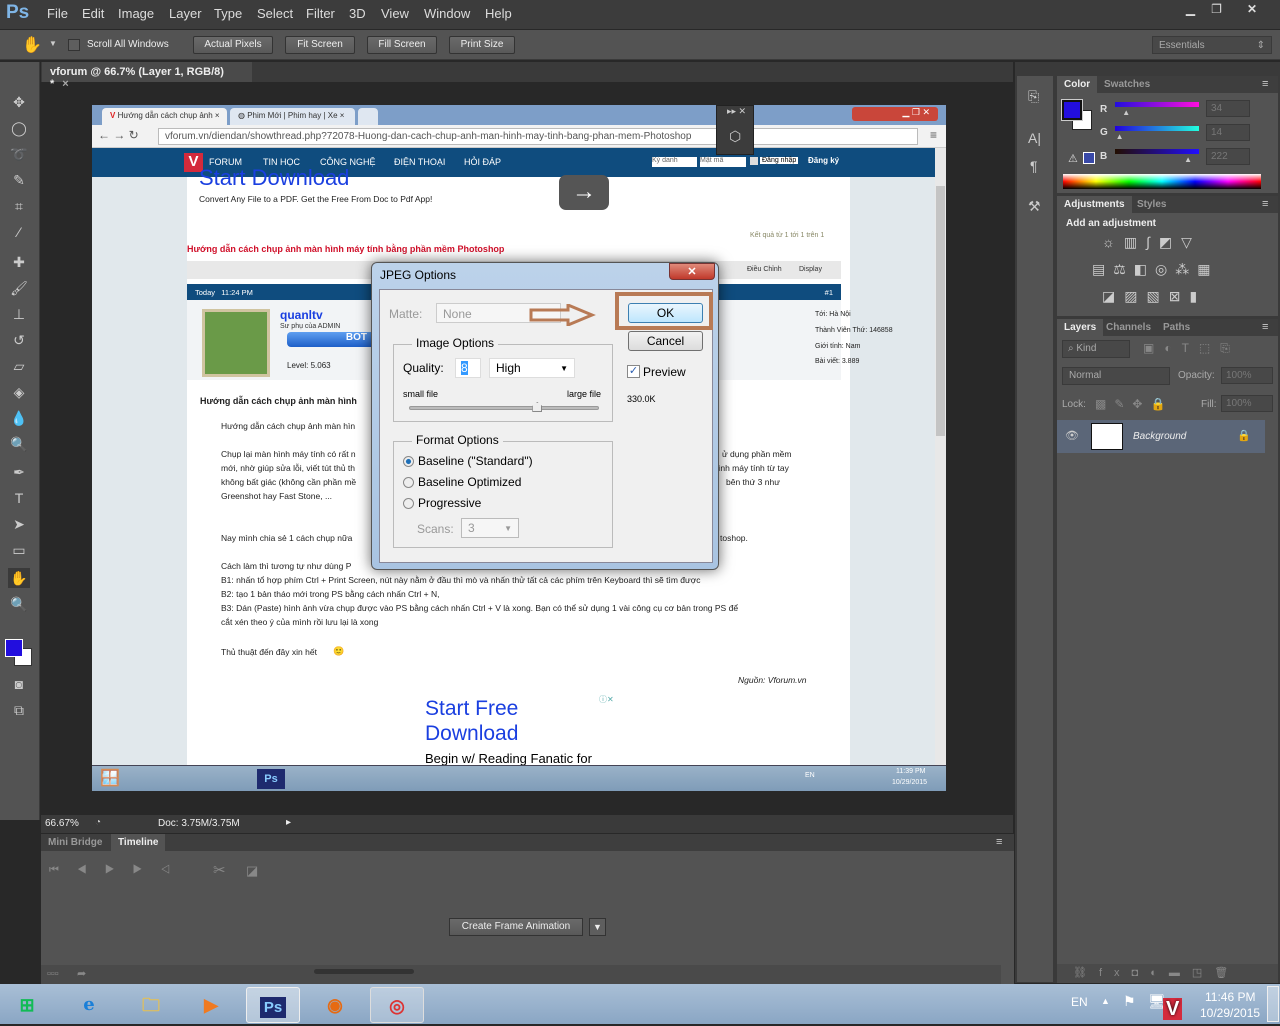 This screenshot has width=1280, height=1026. Describe the element at coordinates (402, 45) in the screenshot. I see `fill-screen-button: Fill Screen` at that location.